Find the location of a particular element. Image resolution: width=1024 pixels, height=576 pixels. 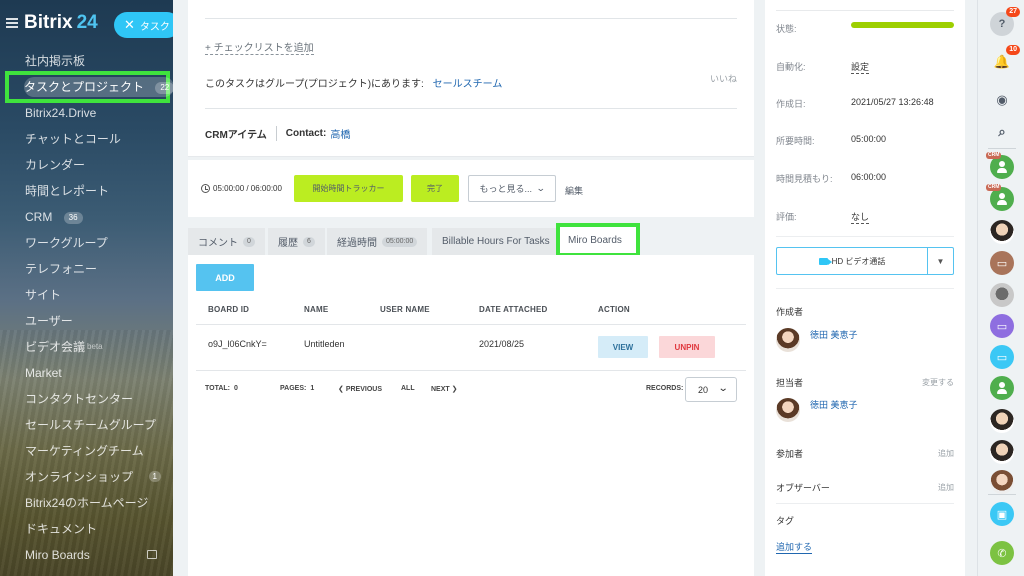

cell-board-id: o9J_l06CnkY= is located at coordinates (237, 344).